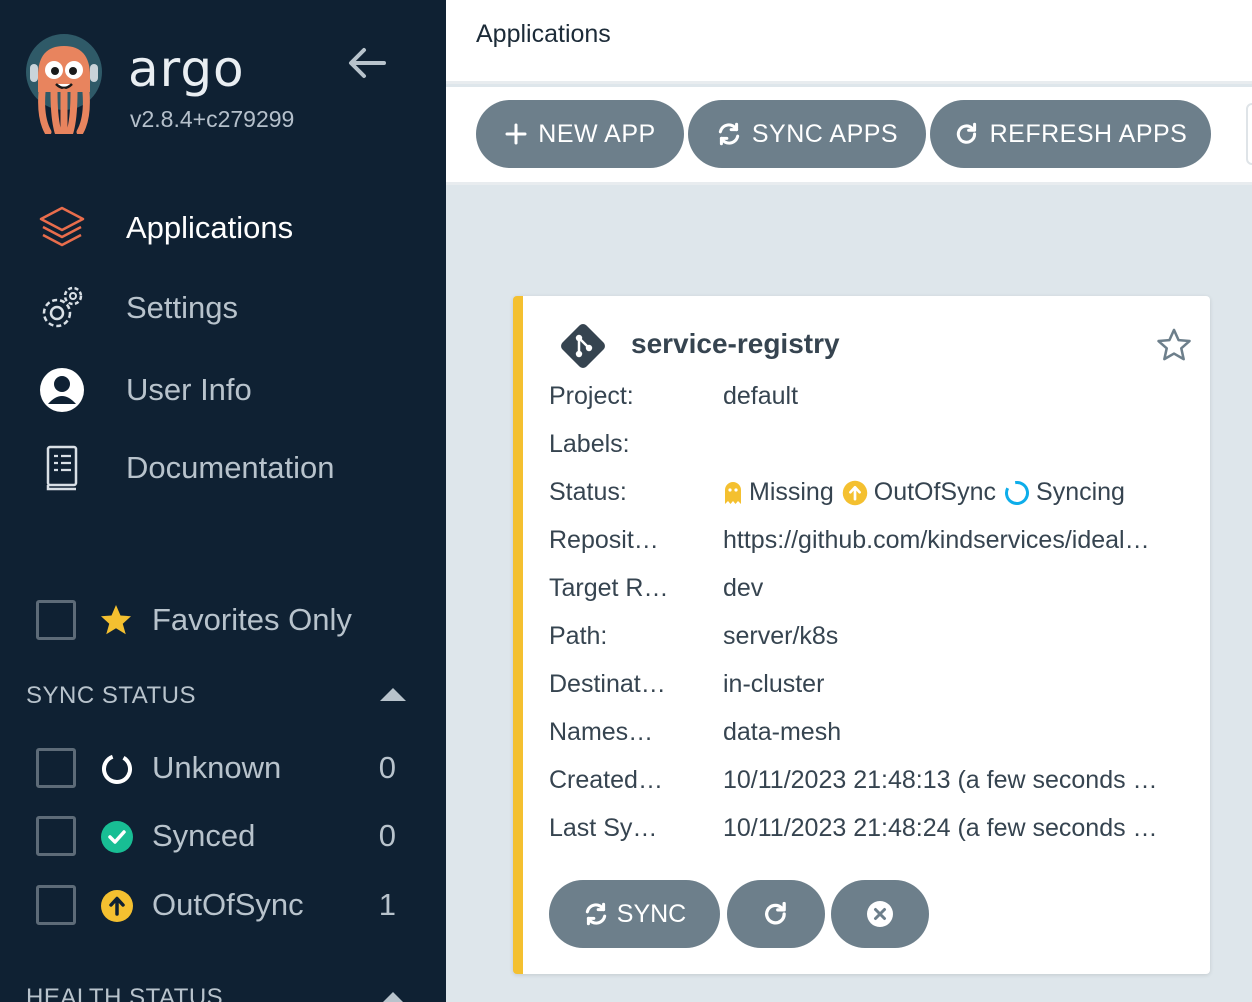  What do you see at coordinates (589, 444) in the screenshot?
I see `field-key: Labels:` at bounding box center [589, 444].